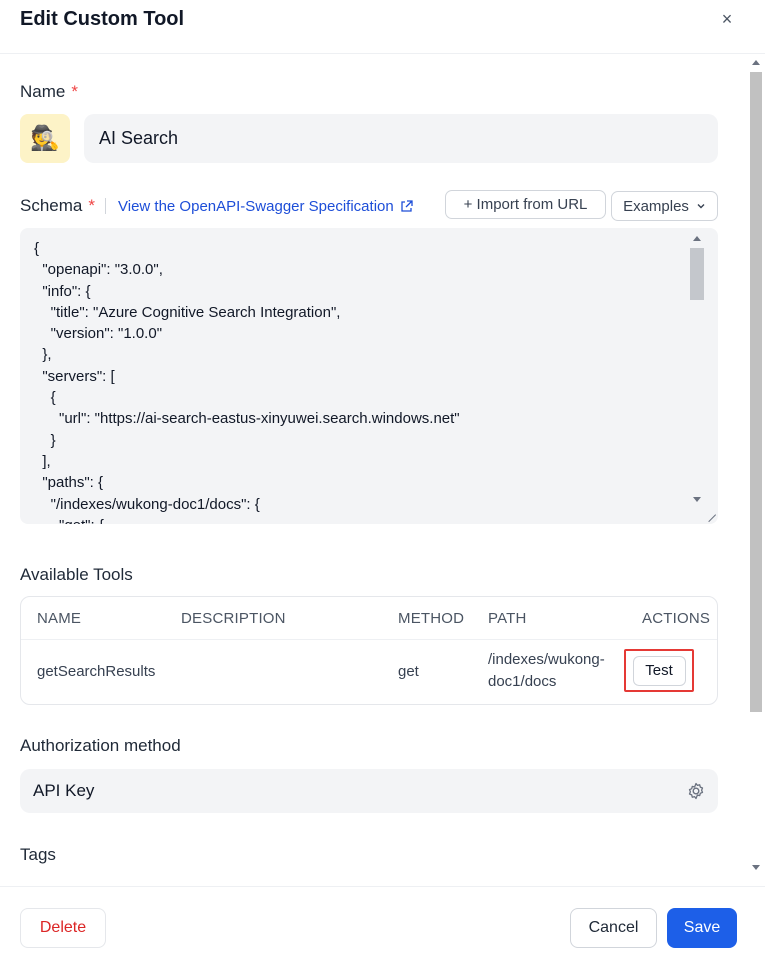 This screenshot has width=765, height=969. I want to click on import-from-url-button: + Import from URL, so click(525, 204).